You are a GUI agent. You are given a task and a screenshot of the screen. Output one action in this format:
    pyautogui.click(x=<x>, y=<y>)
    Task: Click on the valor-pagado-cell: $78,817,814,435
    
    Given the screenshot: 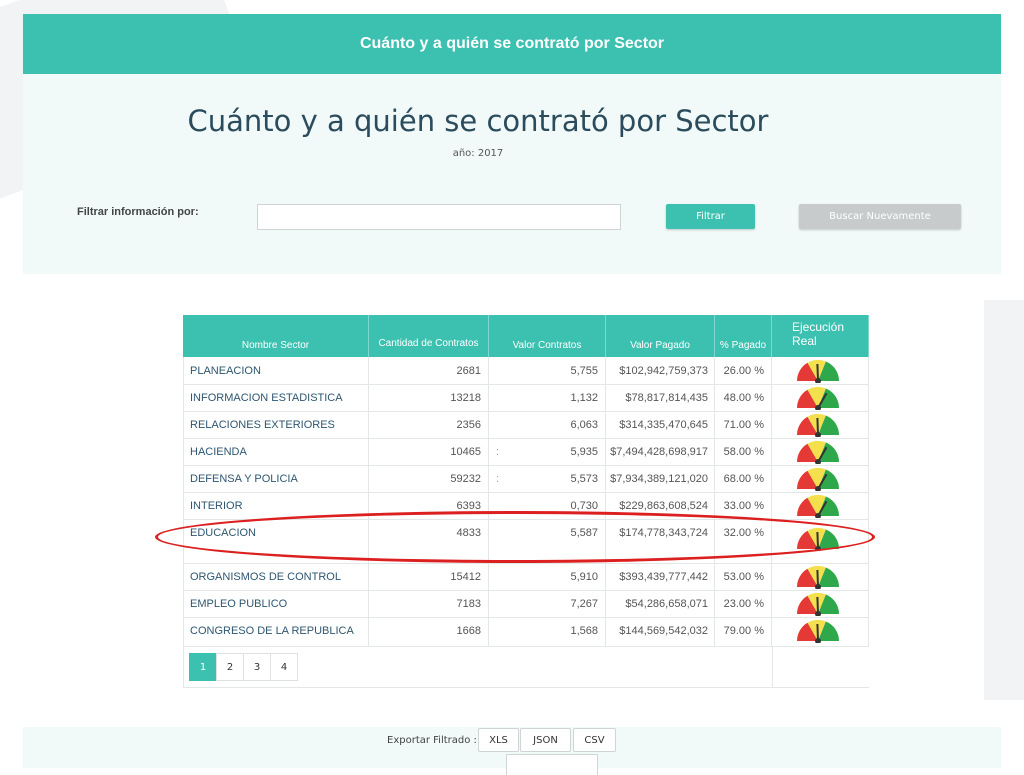 What is the action you would take?
    pyautogui.click(x=660, y=397)
    